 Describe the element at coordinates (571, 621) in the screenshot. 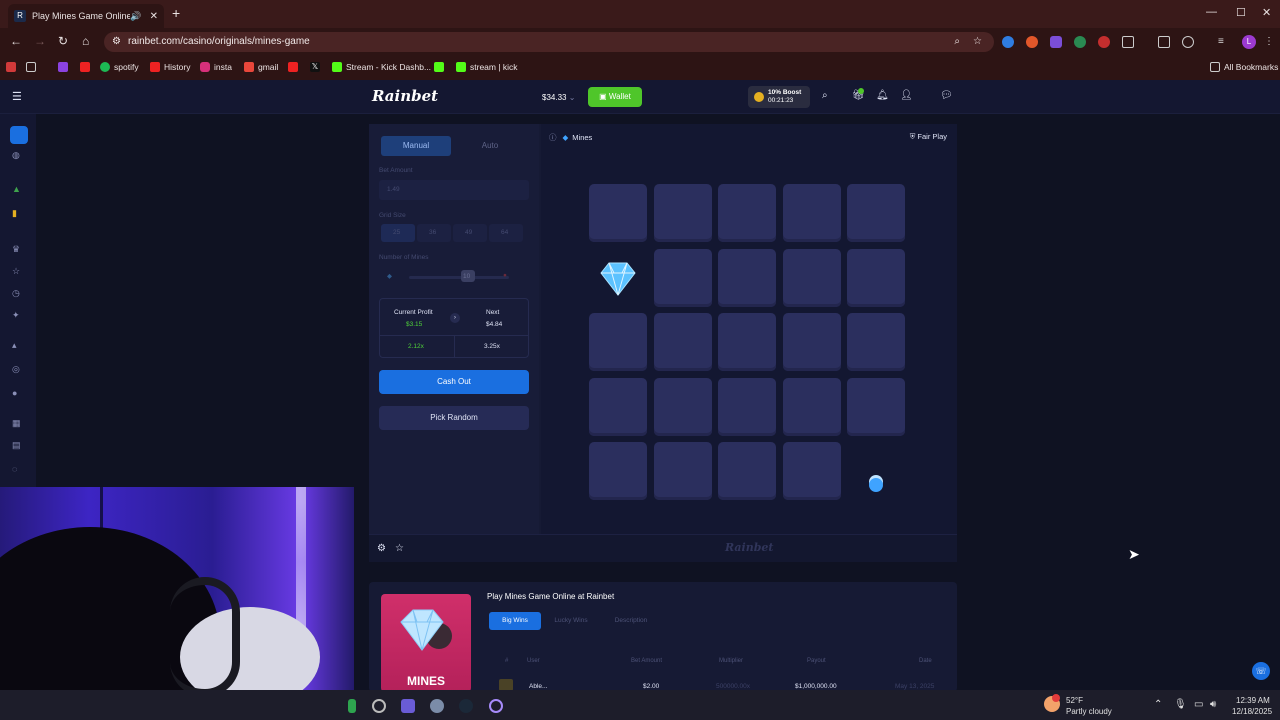

I see `tab-lucky-wins: Lucky Wins` at that location.